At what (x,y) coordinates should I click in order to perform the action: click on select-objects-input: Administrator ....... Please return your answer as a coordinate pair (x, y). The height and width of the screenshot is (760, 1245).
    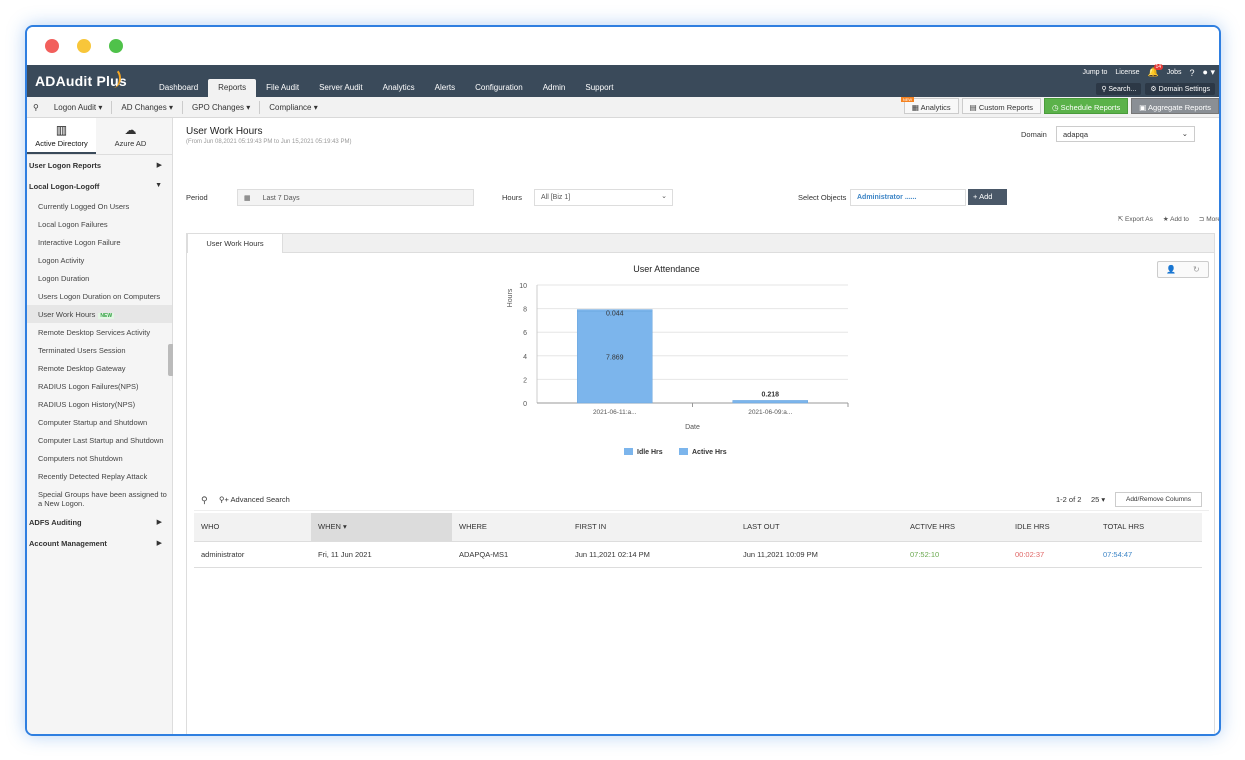
    Looking at the image, I should click on (908, 197).